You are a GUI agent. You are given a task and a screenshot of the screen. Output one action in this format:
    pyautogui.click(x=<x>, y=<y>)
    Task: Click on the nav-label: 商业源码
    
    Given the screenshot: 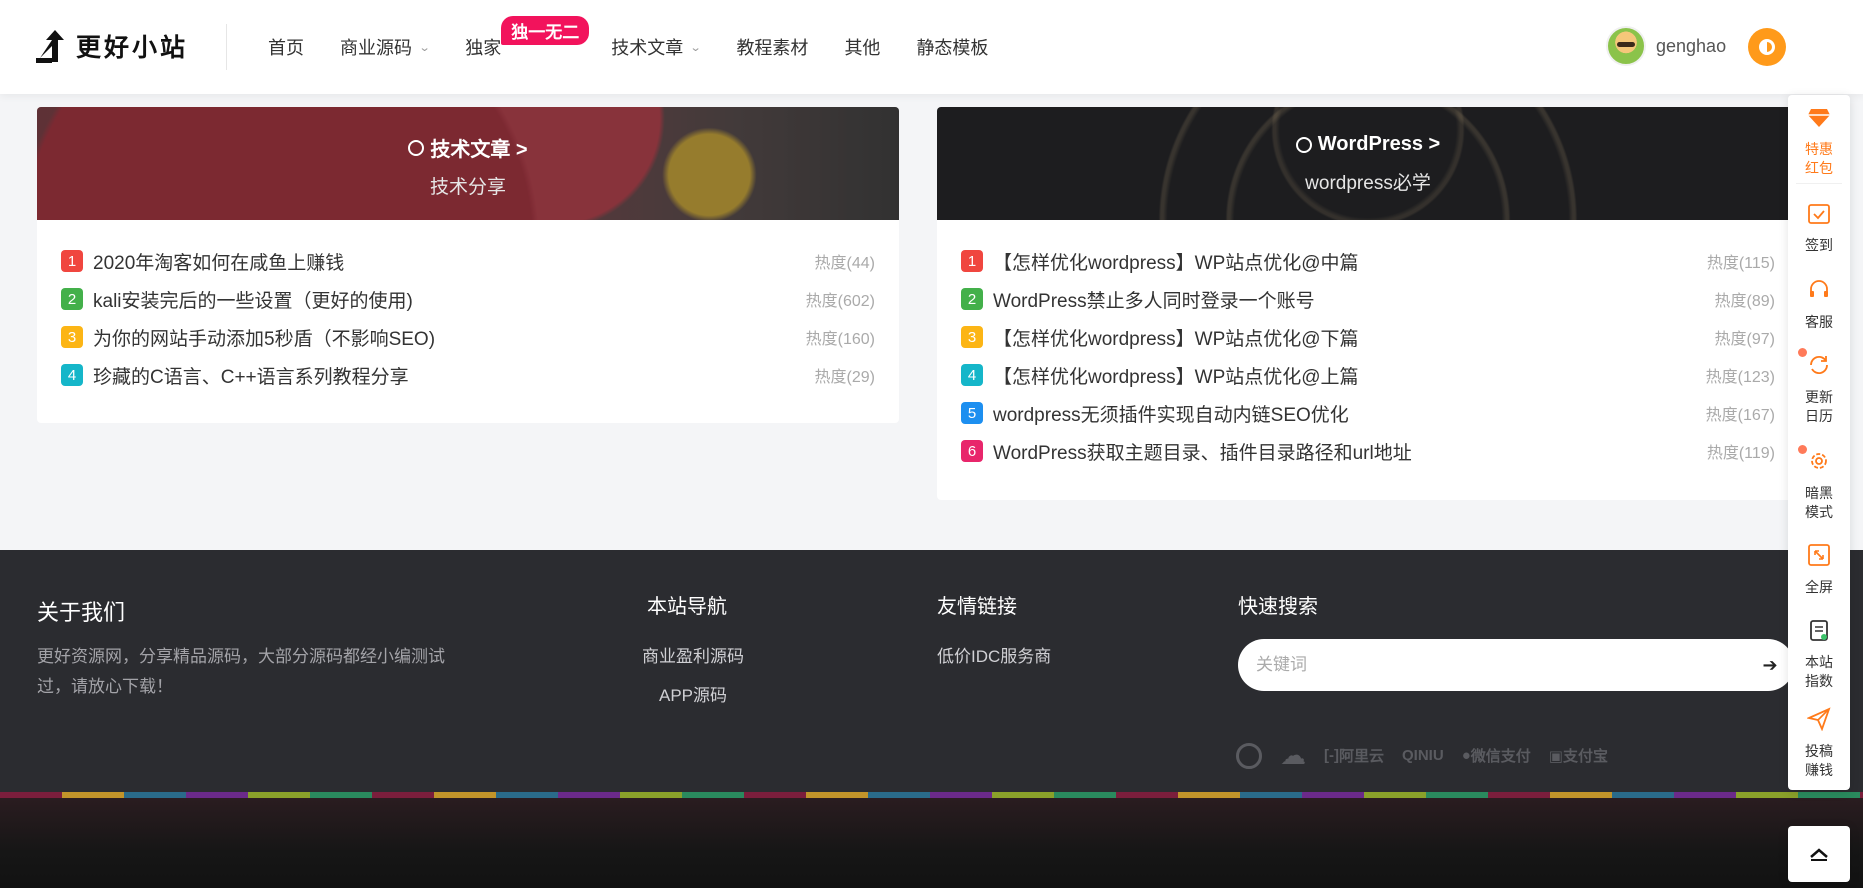 What is the action you would take?
    pyautogui.click(x=376, y=48)
    